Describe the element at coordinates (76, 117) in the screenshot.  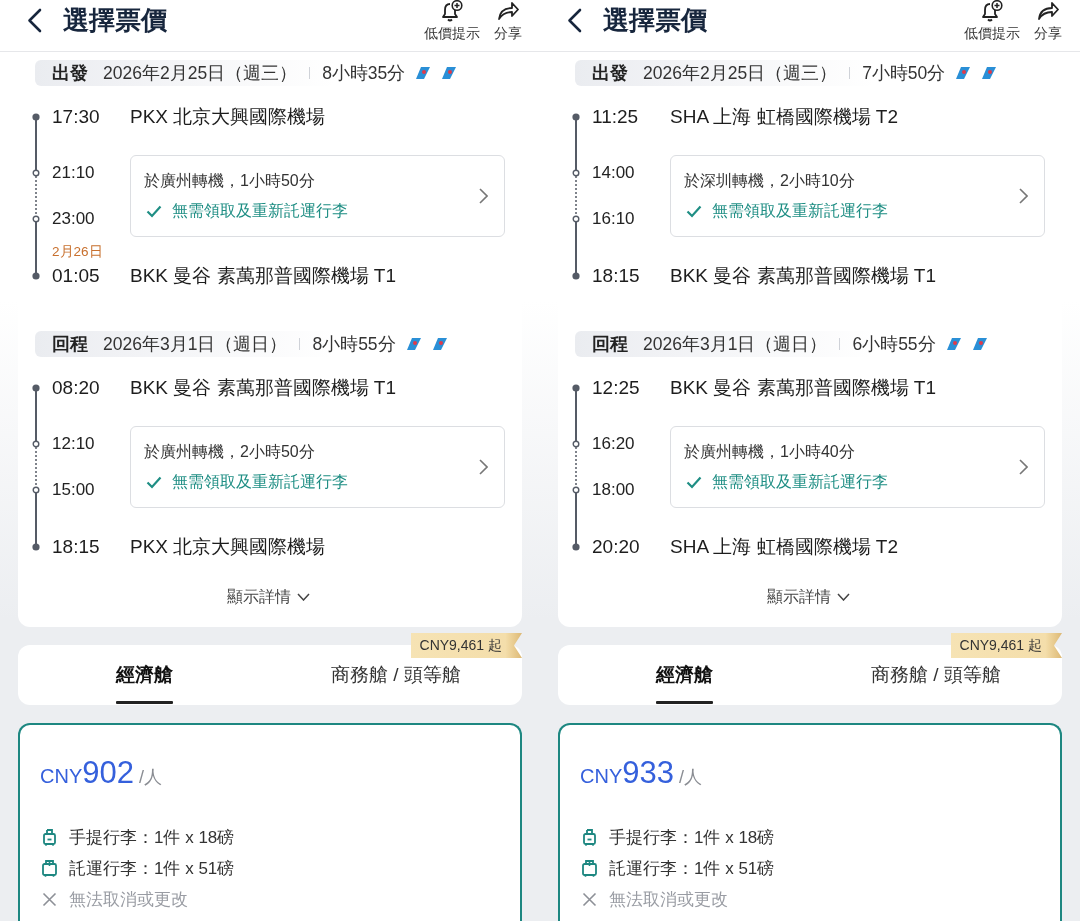
I see `depart-time: 17:30` at that location.